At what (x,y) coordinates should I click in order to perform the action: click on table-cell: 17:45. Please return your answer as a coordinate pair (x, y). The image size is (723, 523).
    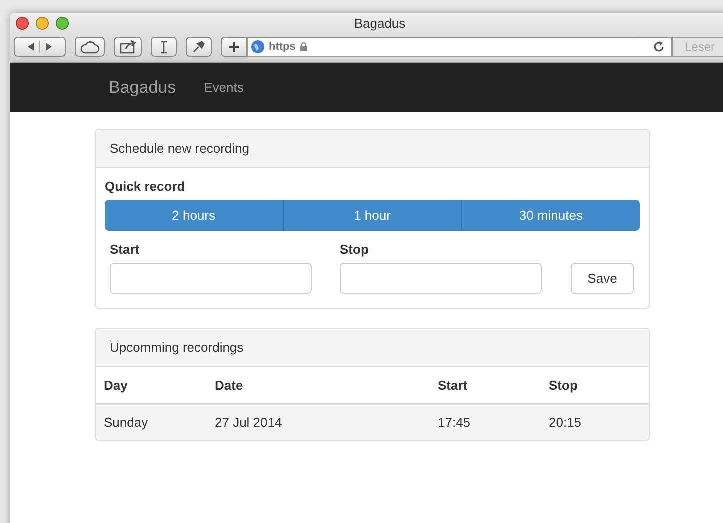
    Looking at the image, I should click on (485, 422).